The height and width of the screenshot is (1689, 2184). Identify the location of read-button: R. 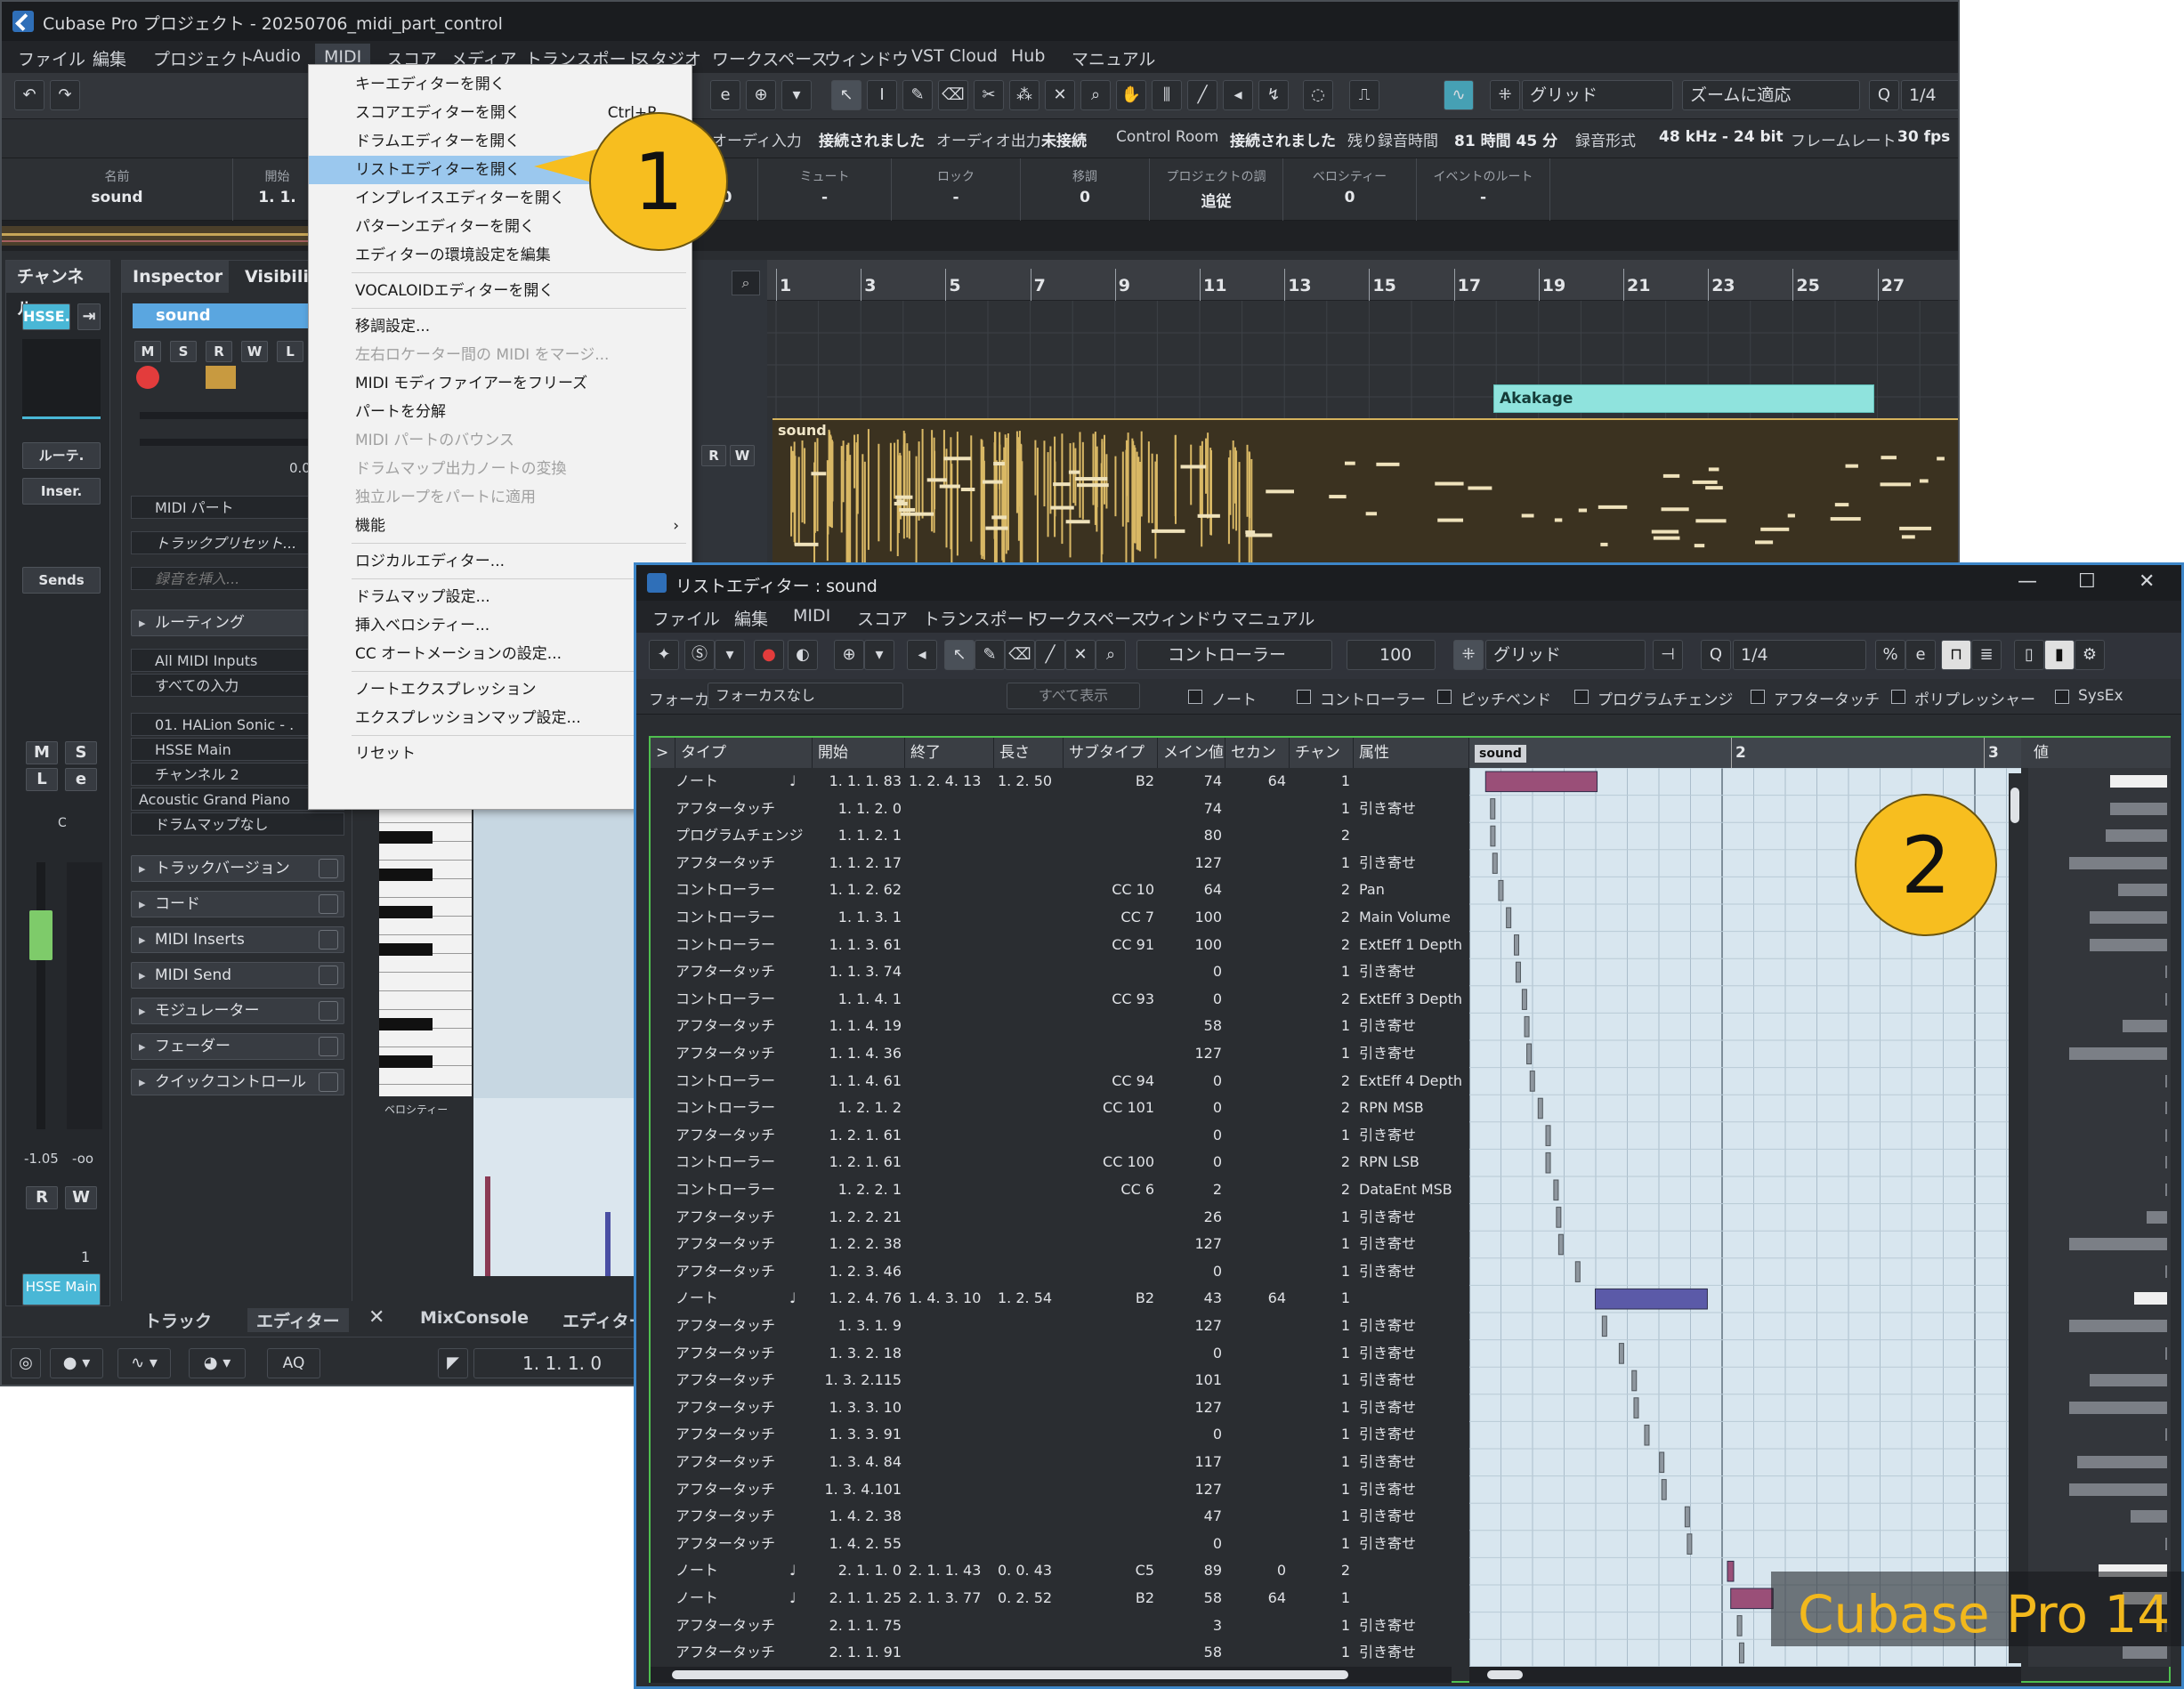
(42, 1197).